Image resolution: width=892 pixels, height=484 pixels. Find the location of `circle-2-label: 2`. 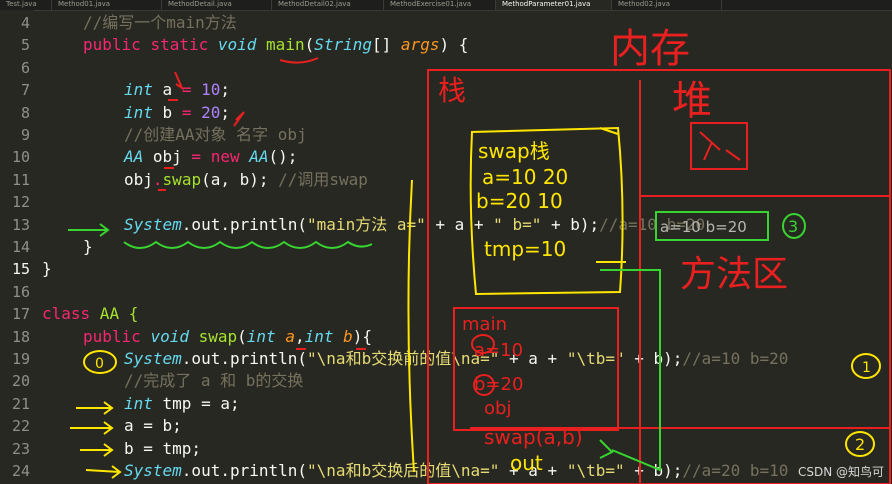

circle-2-label: 2 is located at coordinates (860, 444).